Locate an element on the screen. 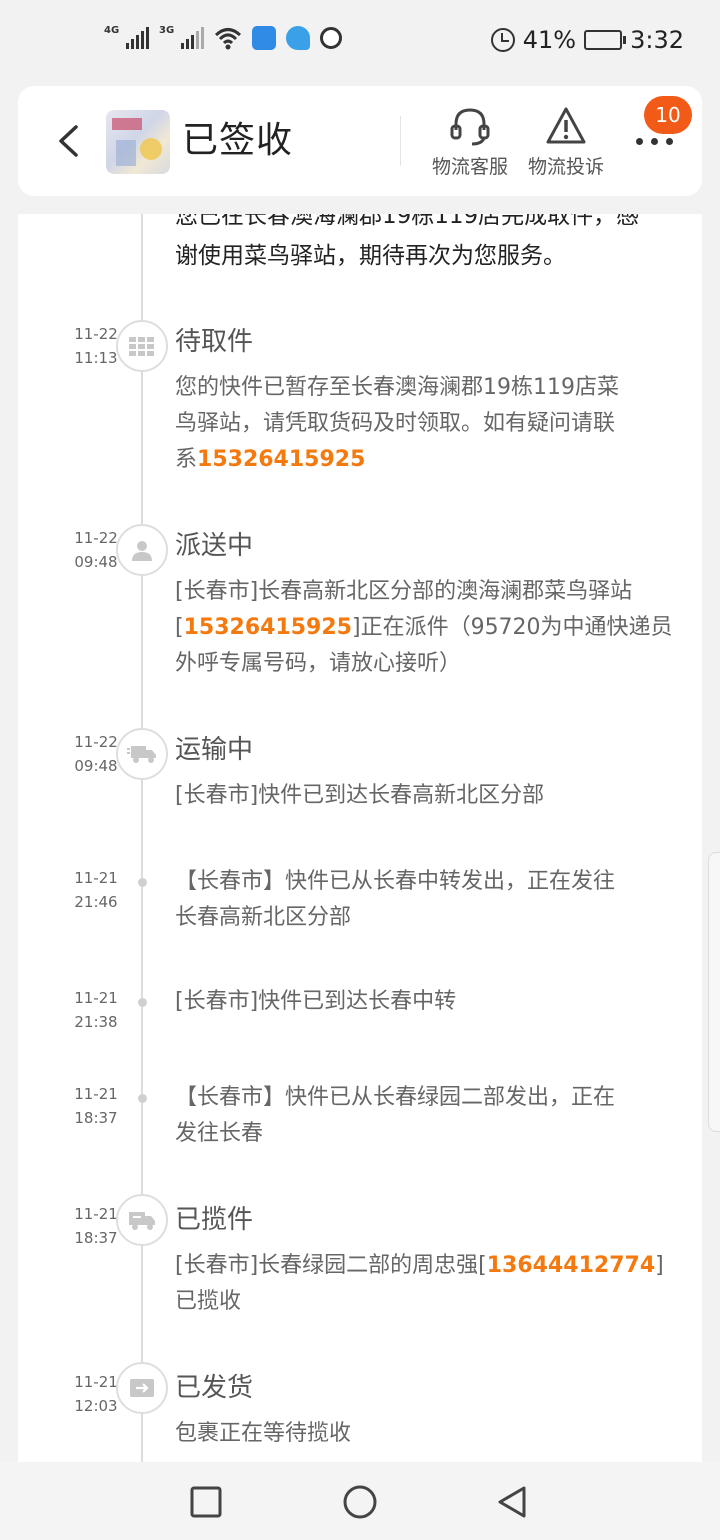 The height and width of the screenshot is (1540, 720). bird-app-icon is located at coordinates (298, 38).